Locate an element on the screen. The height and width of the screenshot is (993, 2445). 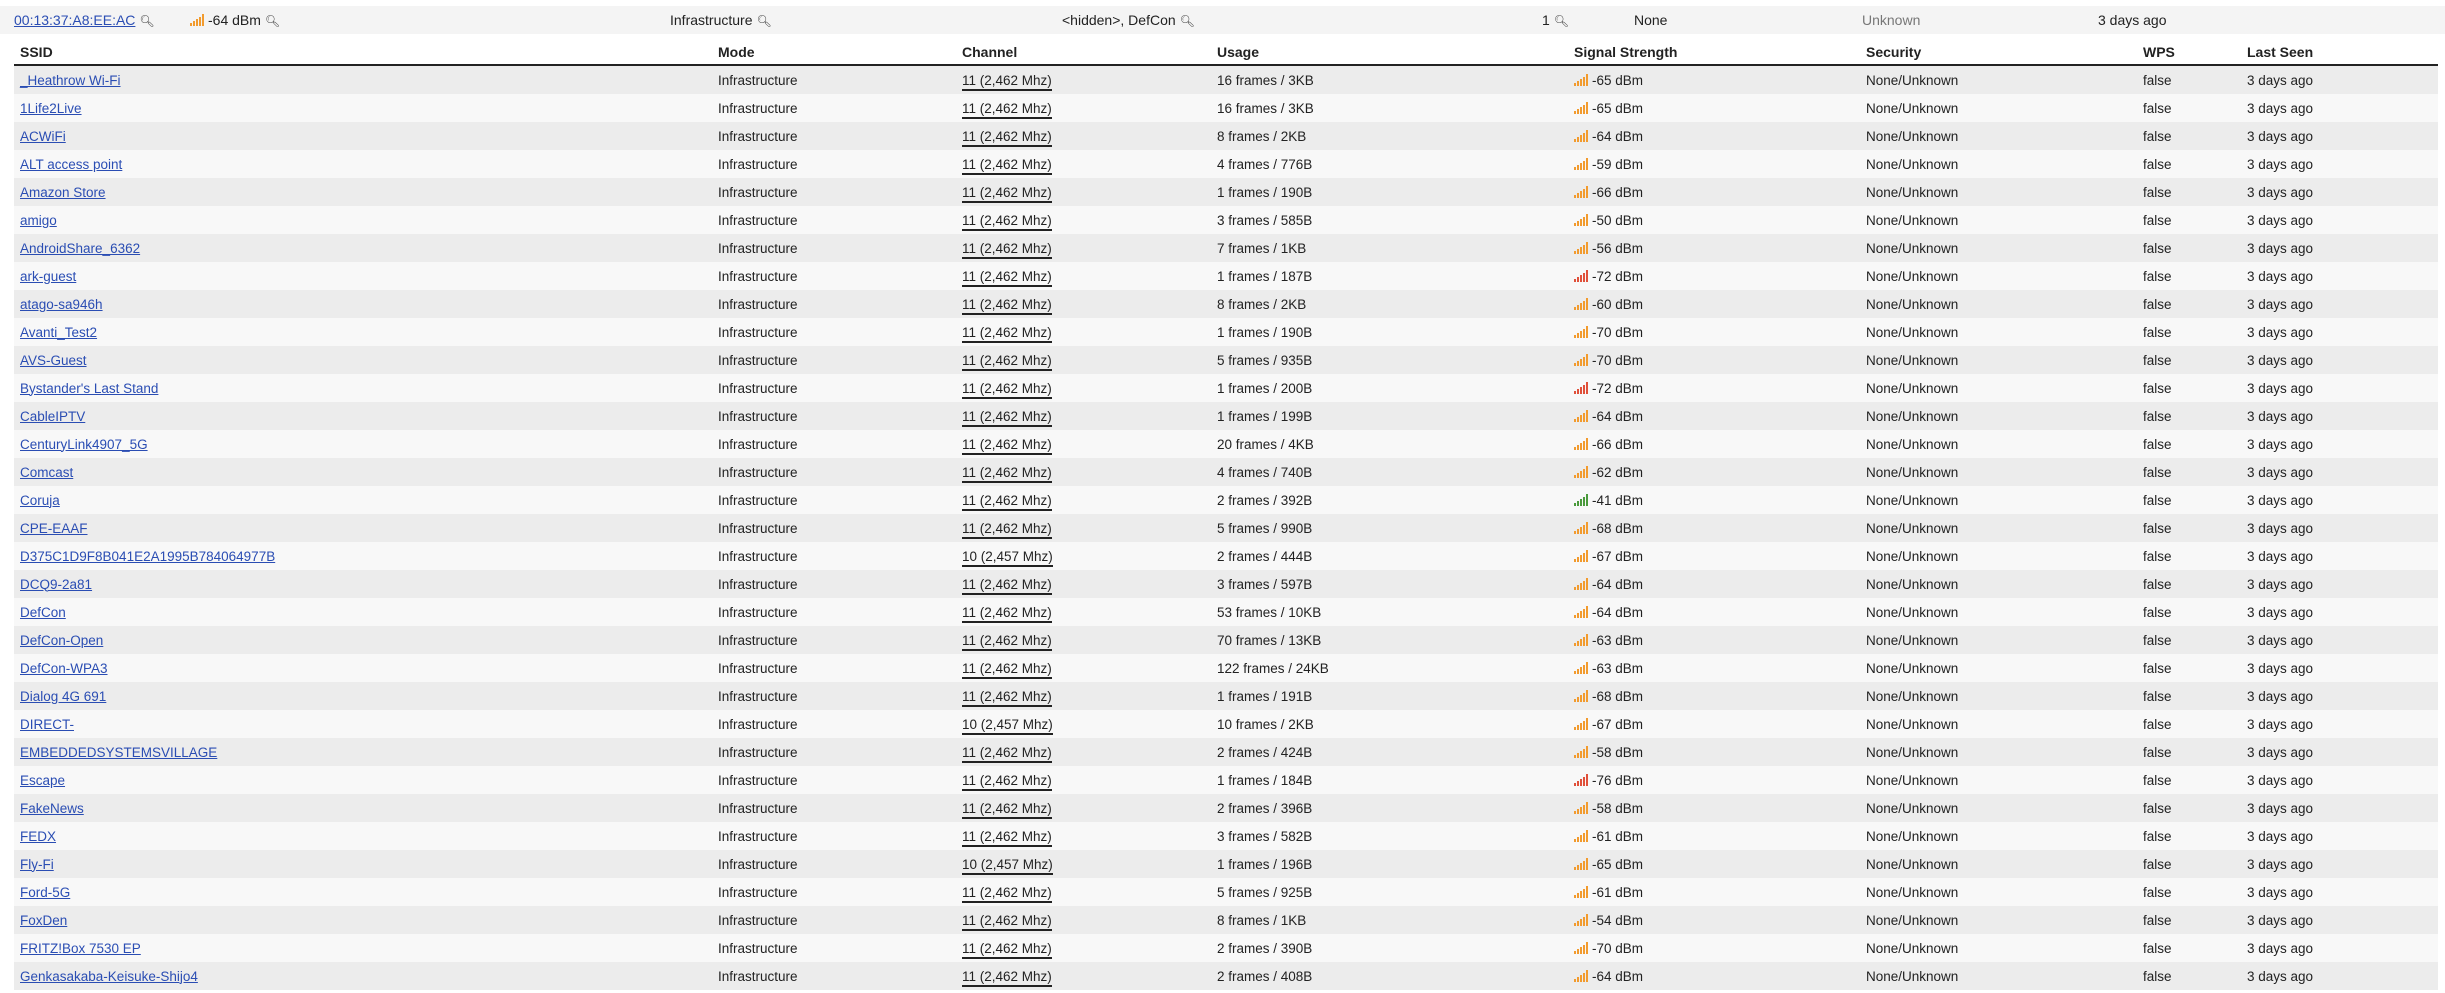
ssid-link: DefCon-Open is located at coordinates (61, 640).